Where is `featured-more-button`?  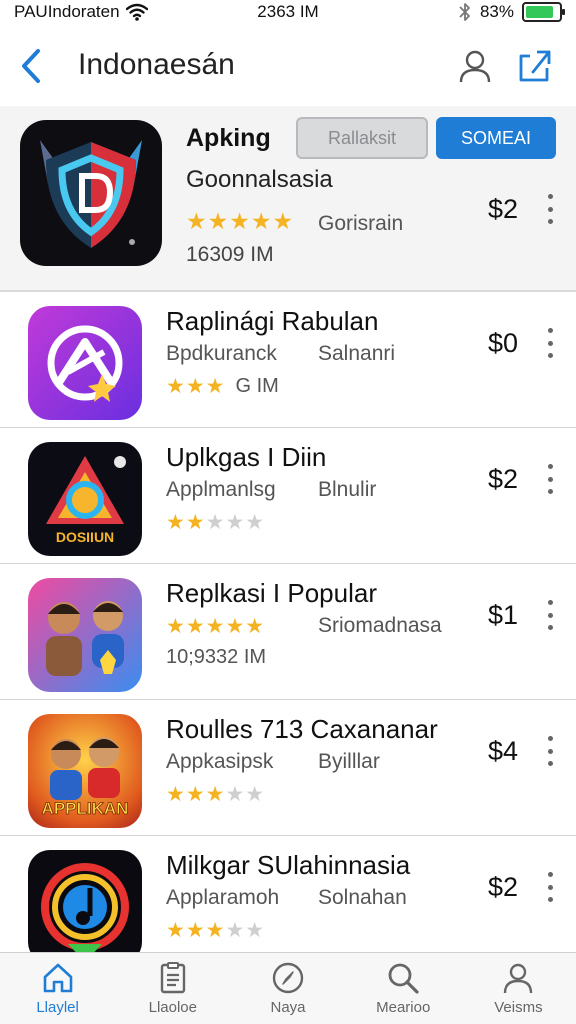
featured-more-button is located at coordinates (550, 209).